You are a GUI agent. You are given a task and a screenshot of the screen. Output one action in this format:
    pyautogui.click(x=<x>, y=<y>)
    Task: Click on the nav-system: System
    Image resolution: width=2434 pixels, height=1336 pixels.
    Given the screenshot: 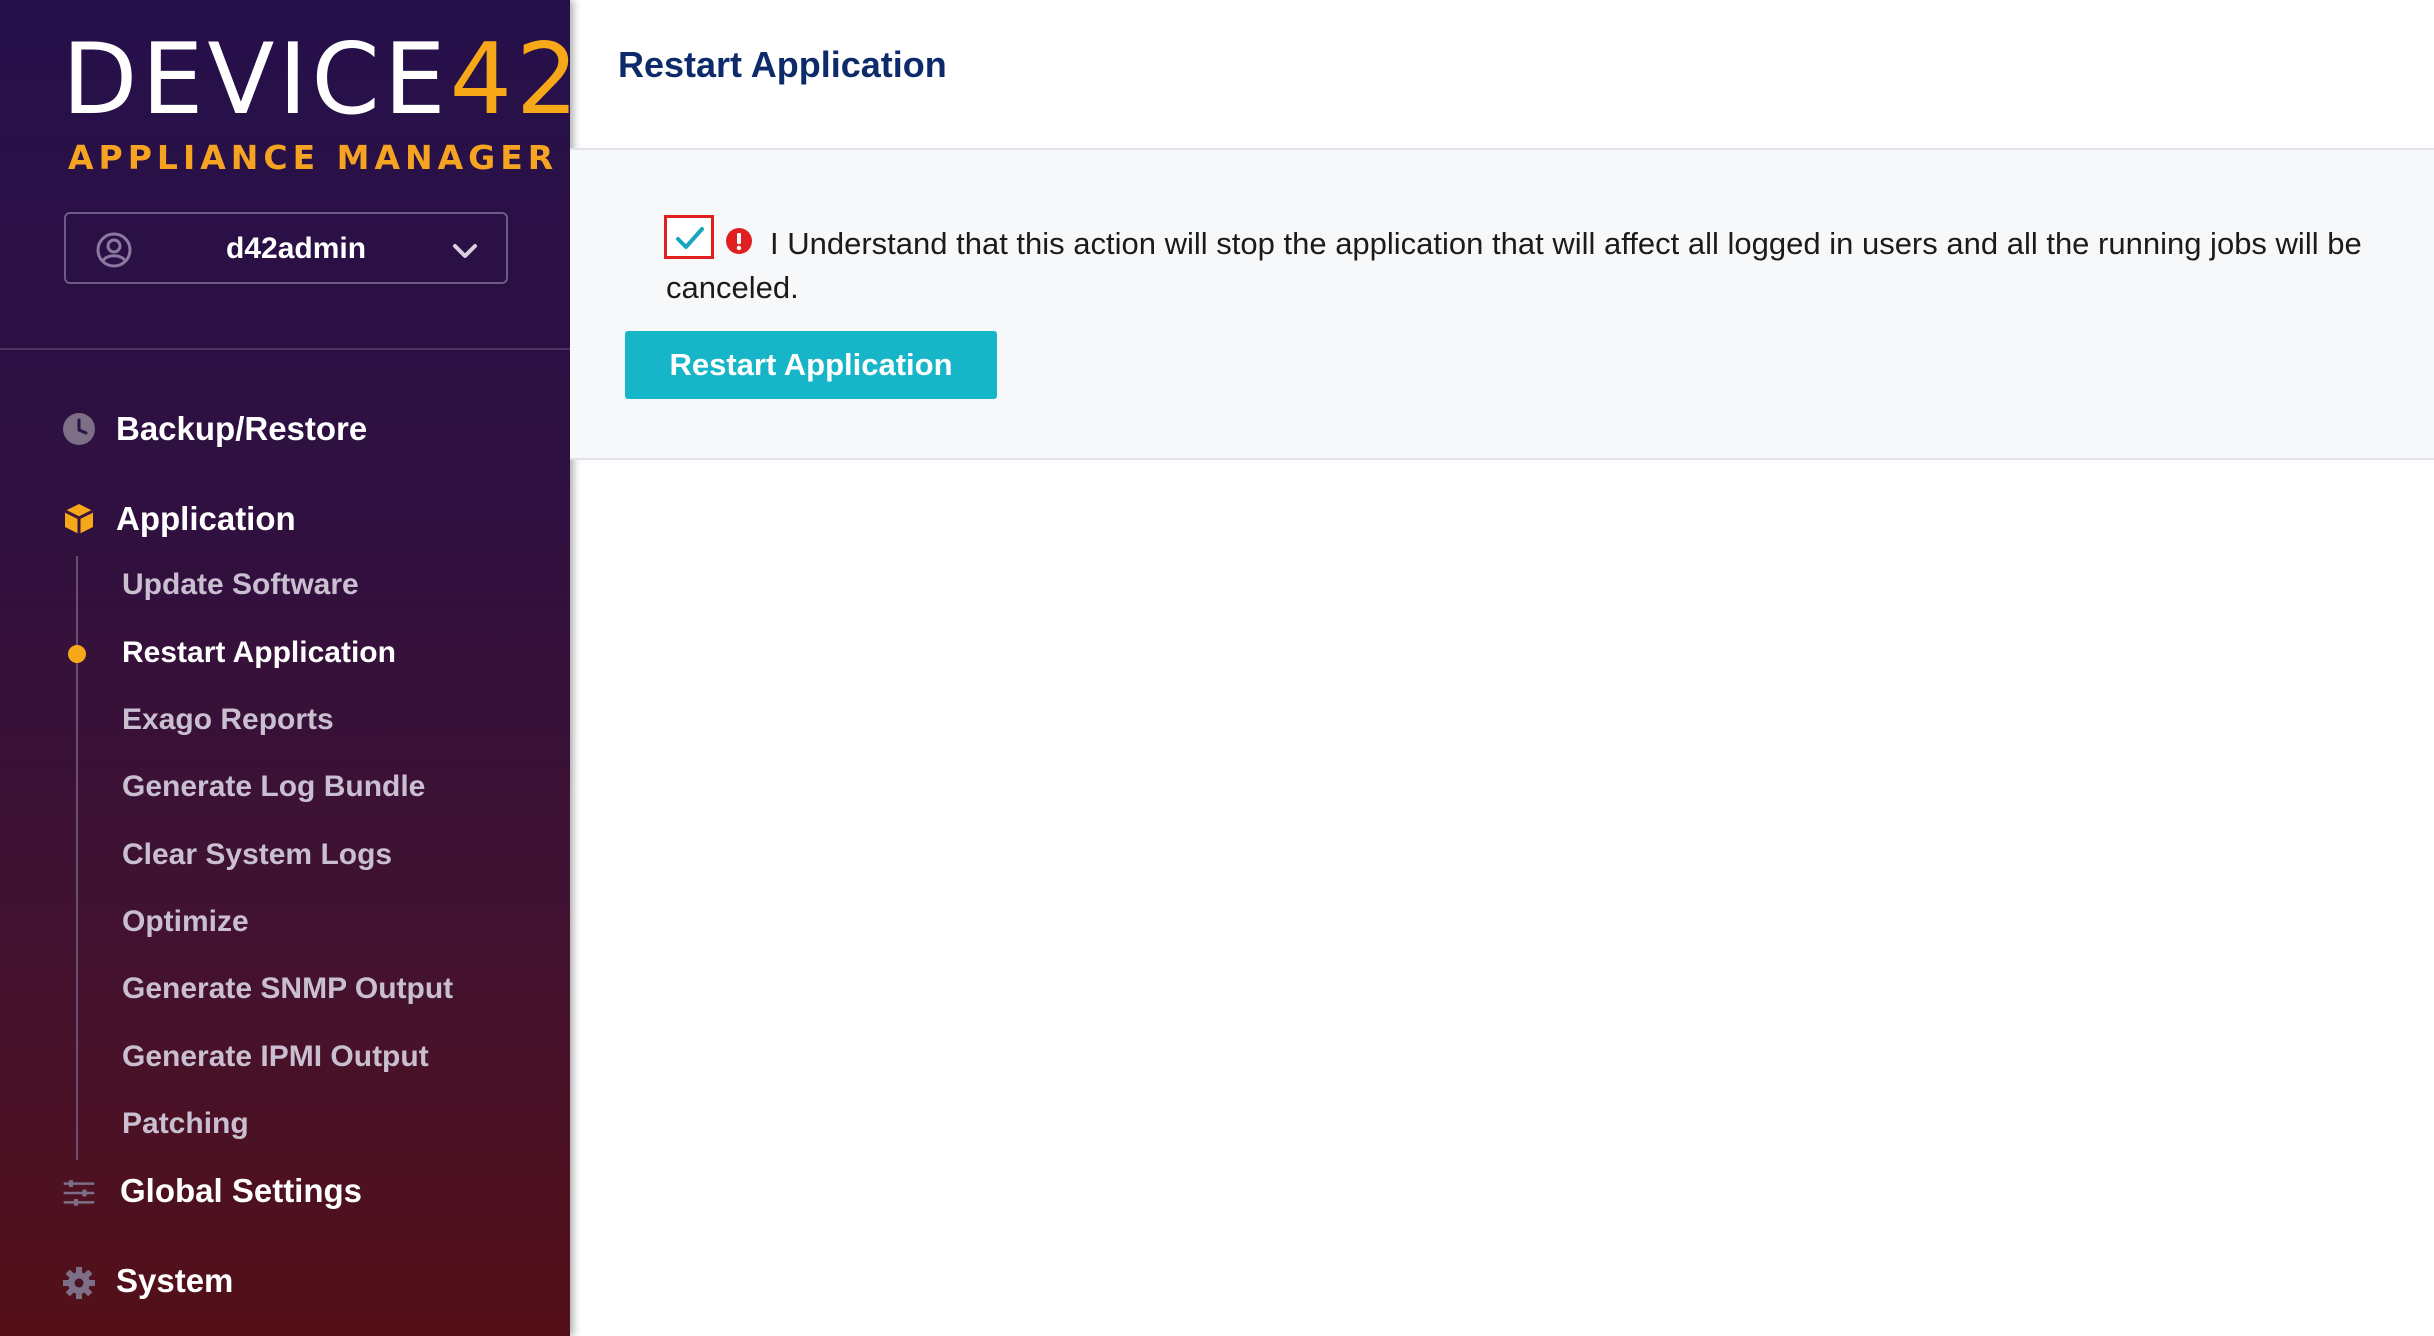 What is the action you would take?
    pyautogui.click(x=174, y=1281)
    